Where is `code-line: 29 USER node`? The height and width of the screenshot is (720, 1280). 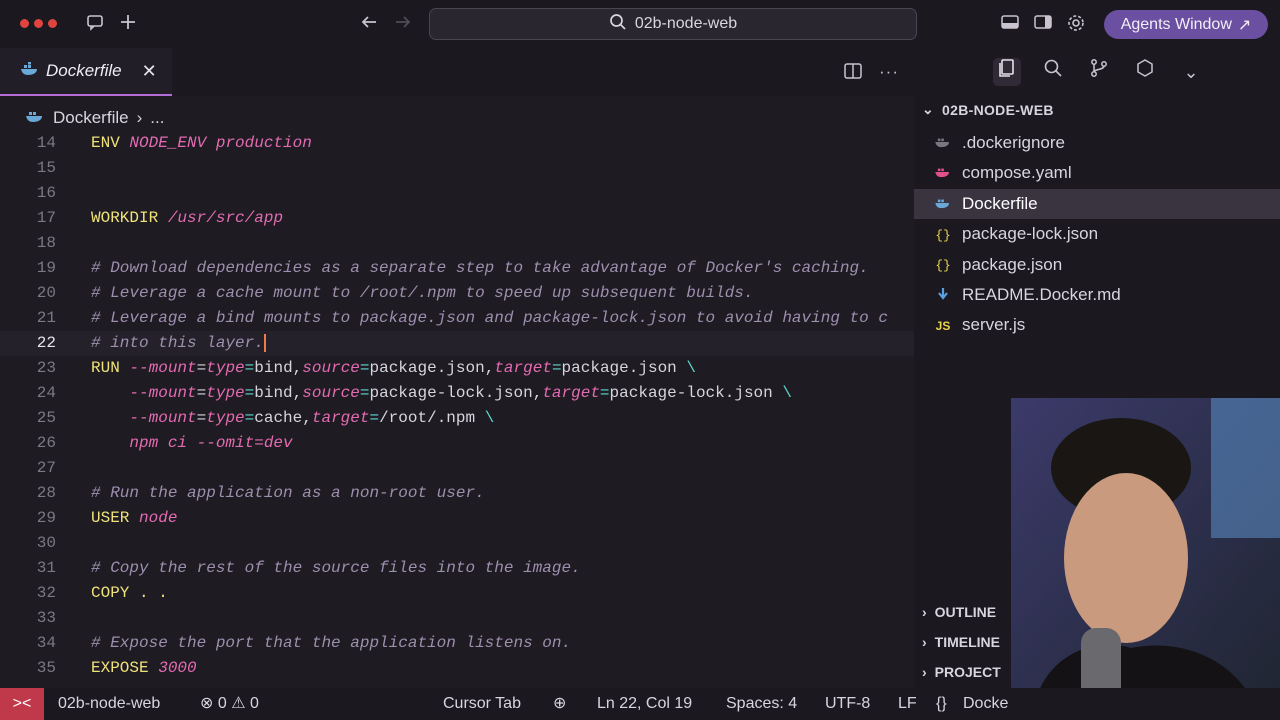 code-line: 29 USER node is located at coordinates (457, 518).